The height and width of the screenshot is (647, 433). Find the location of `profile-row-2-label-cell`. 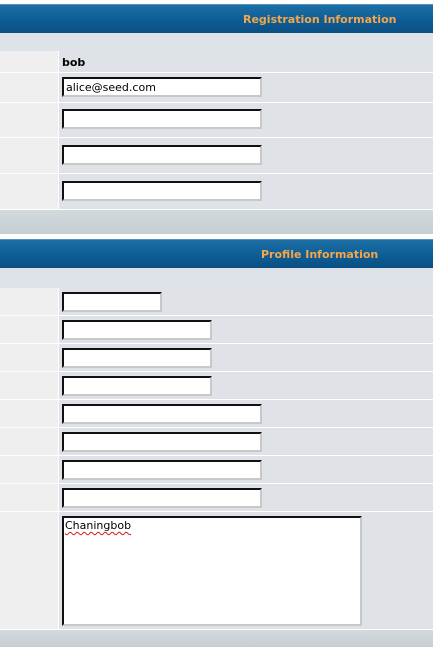

profile-row-2-label-cell is located at coordinates (29, 329).